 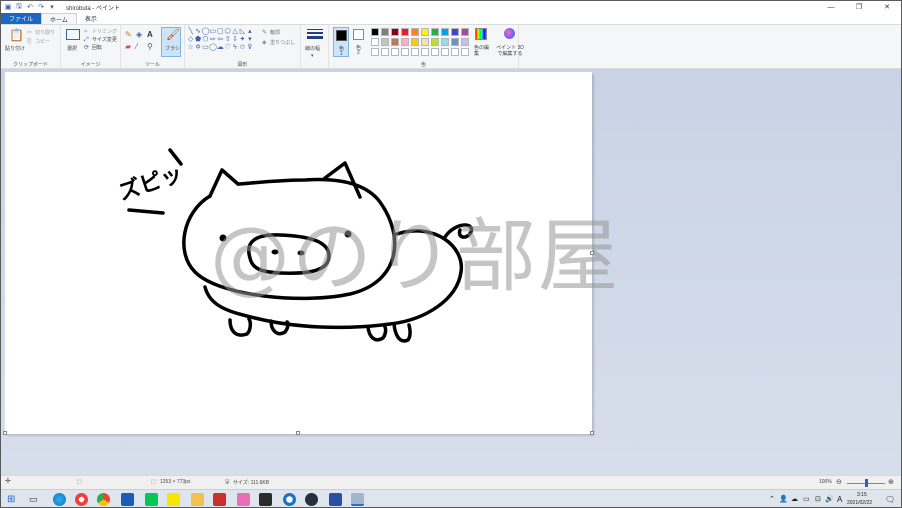 What do you see at coordinates (249, 32) in the screenshot?
I see `scroll-up-icon: ▴` at bounding box center [249, 32].